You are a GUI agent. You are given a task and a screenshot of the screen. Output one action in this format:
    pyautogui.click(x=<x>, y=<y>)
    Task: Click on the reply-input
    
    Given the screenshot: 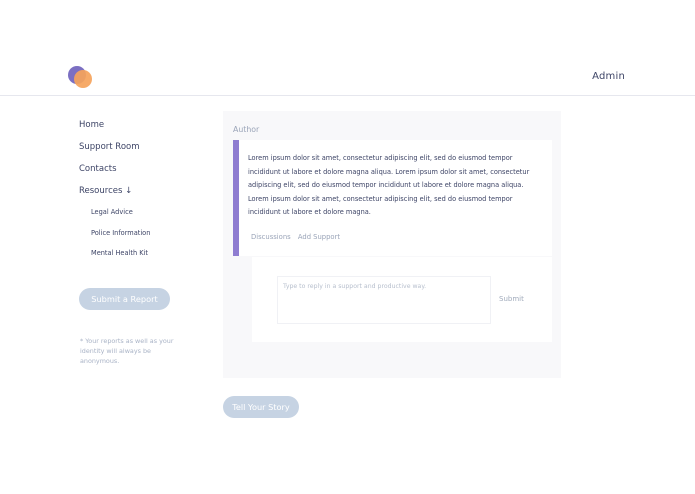 What is the action you would take?
    pyautogui.click(x=384, y=300)
    